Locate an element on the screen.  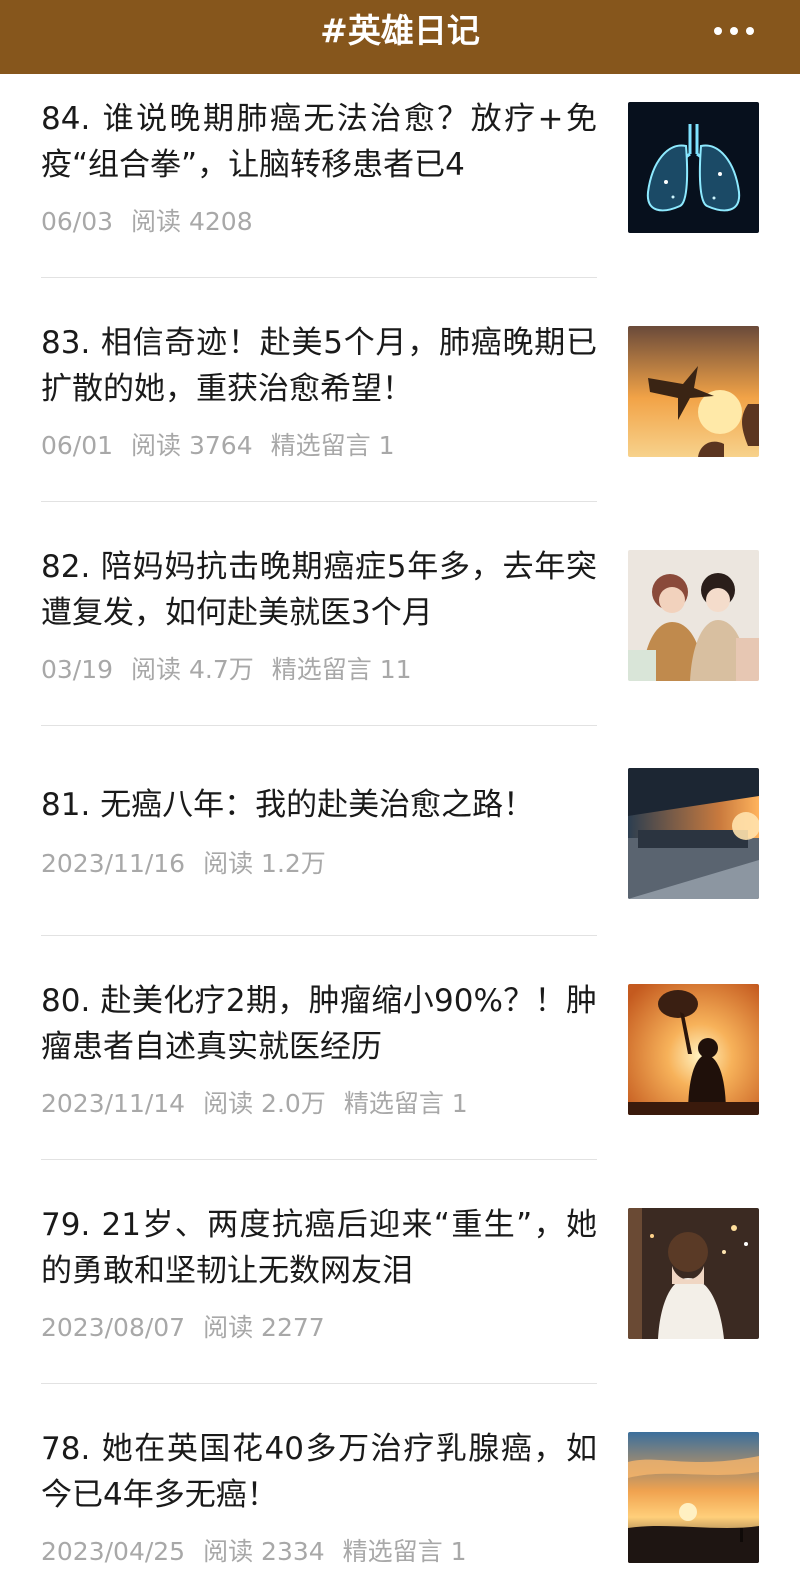
article-reads: 阅读 2277 is located at coordinates (264, 1327).